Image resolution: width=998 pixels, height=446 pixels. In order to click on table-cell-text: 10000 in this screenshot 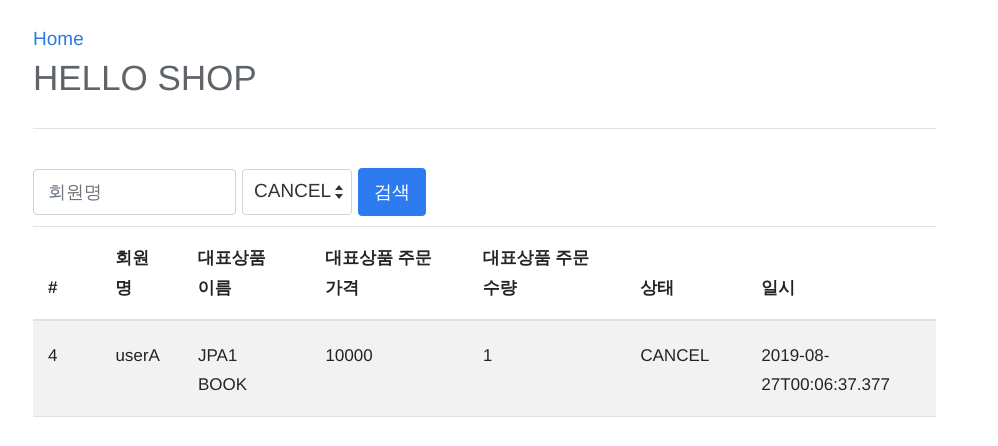, I will do `click(349, 355)`.